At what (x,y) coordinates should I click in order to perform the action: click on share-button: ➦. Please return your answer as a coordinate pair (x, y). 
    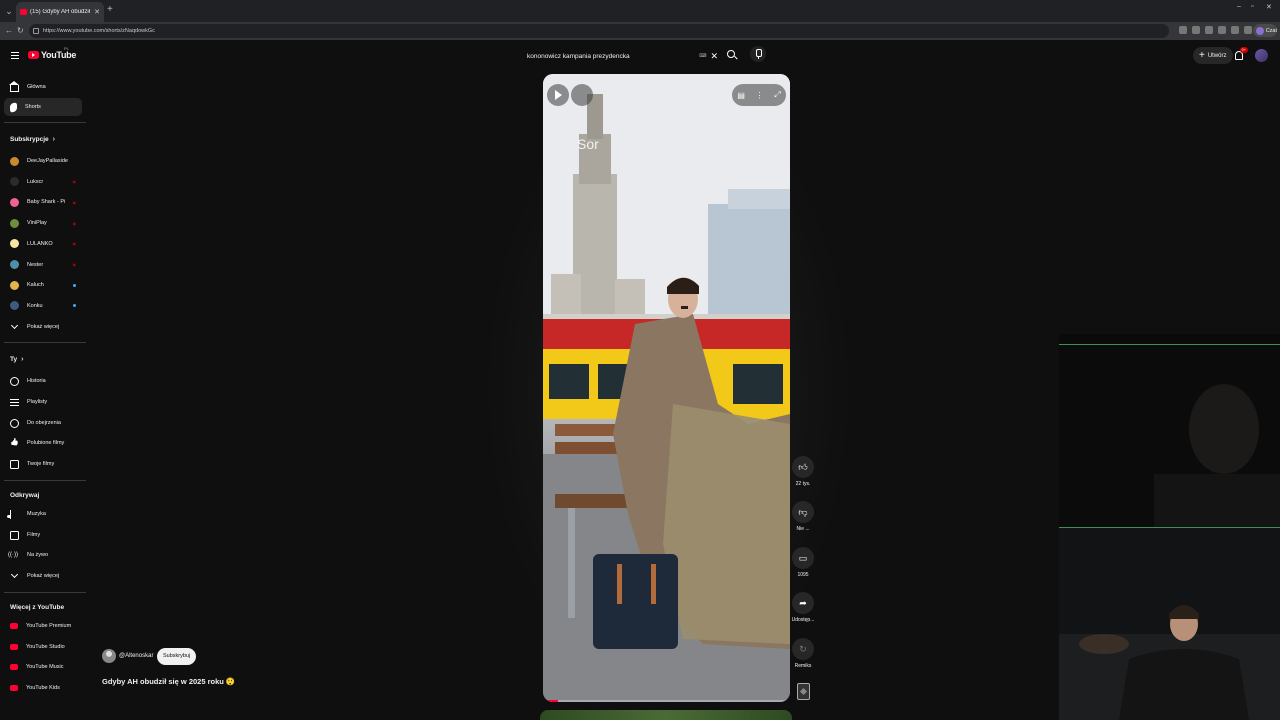
    Looking at the image, I should click on (803, 603).